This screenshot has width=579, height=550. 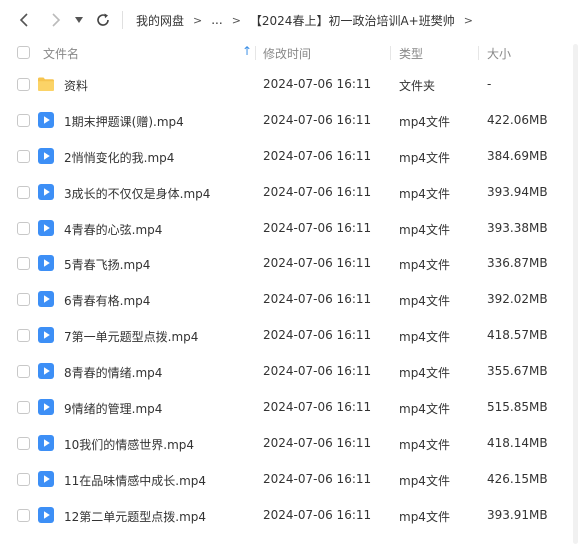 I want to click on back-button, so click(x=25, y=20).